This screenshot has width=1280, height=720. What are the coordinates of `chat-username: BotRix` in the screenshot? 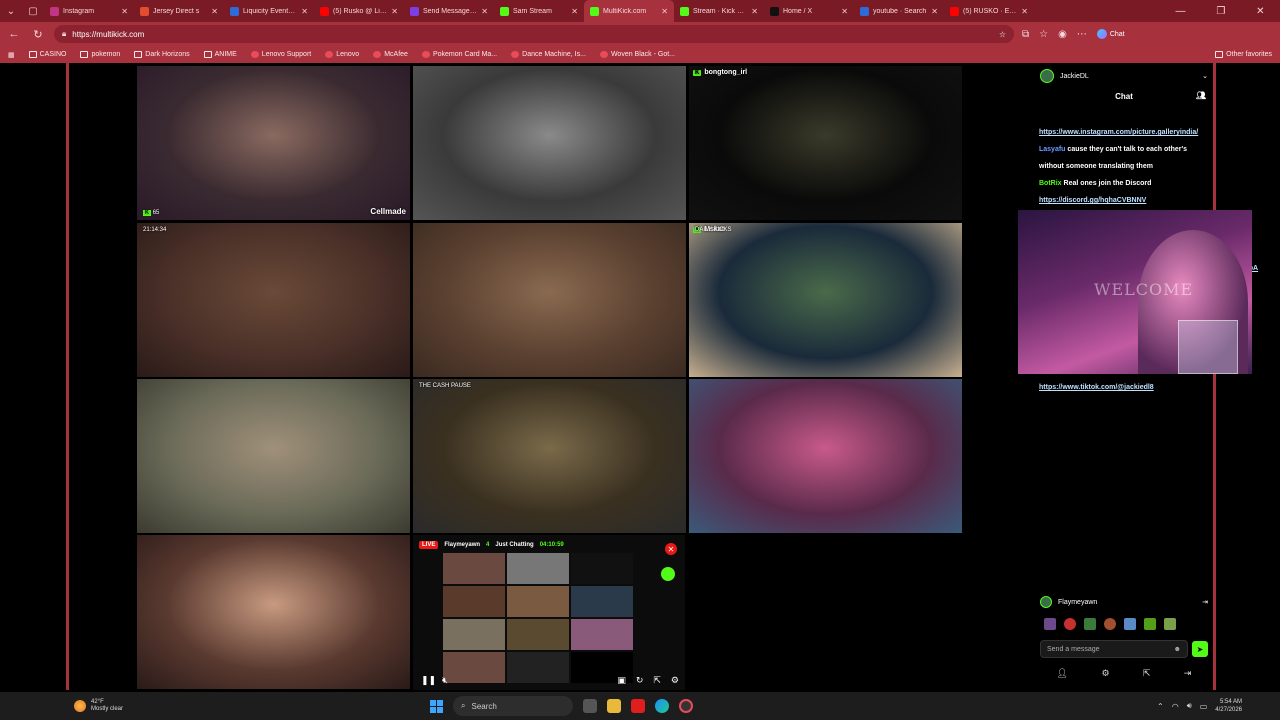 It's located at (1050, 183).